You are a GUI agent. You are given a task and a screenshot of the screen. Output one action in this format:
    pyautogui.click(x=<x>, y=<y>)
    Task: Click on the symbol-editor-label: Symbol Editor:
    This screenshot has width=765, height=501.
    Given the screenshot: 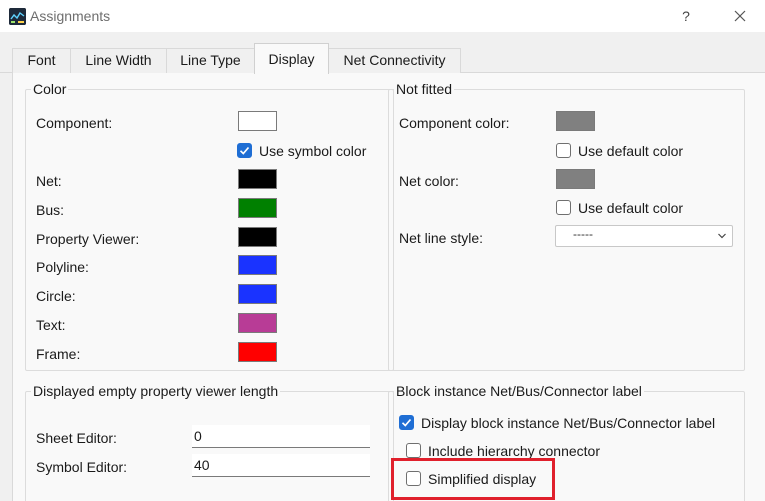 What is the action you would take?
    pyautogui.click(x=82, y=467)
    